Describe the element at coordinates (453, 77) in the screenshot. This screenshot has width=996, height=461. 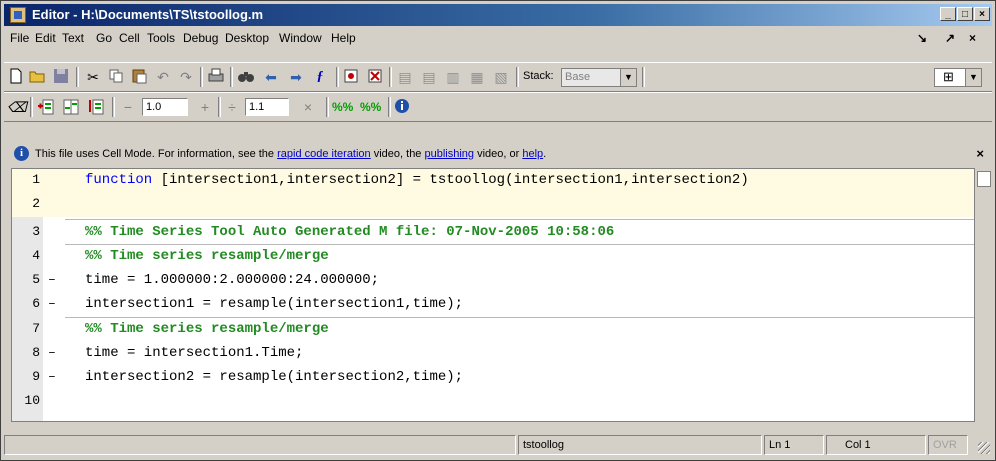
I see `step-out-icon: ▥` at that location.